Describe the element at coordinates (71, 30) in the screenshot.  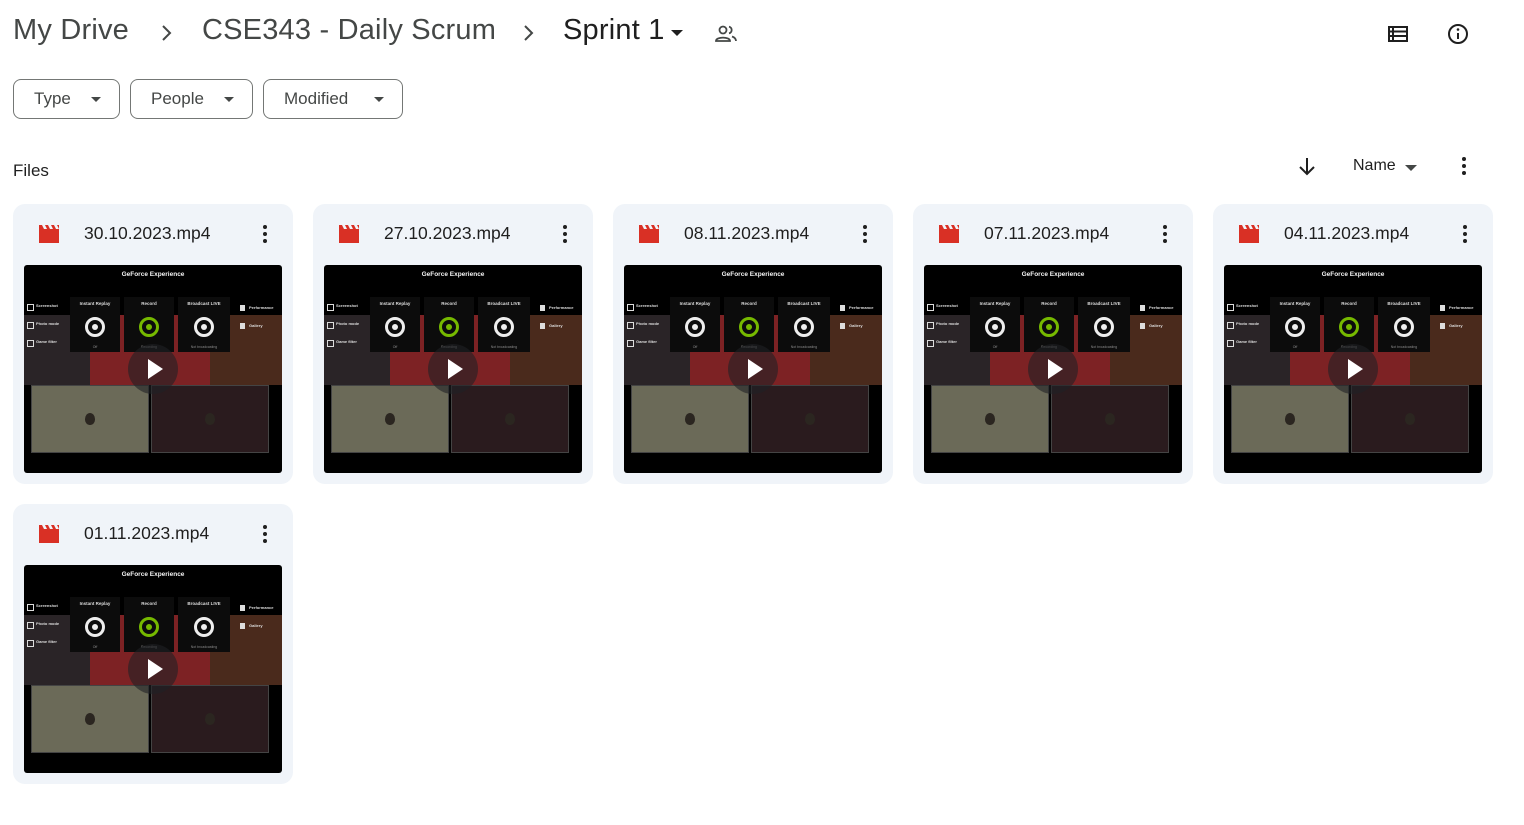
I see `breadcrumb-my-drive: My Drive` at that location.